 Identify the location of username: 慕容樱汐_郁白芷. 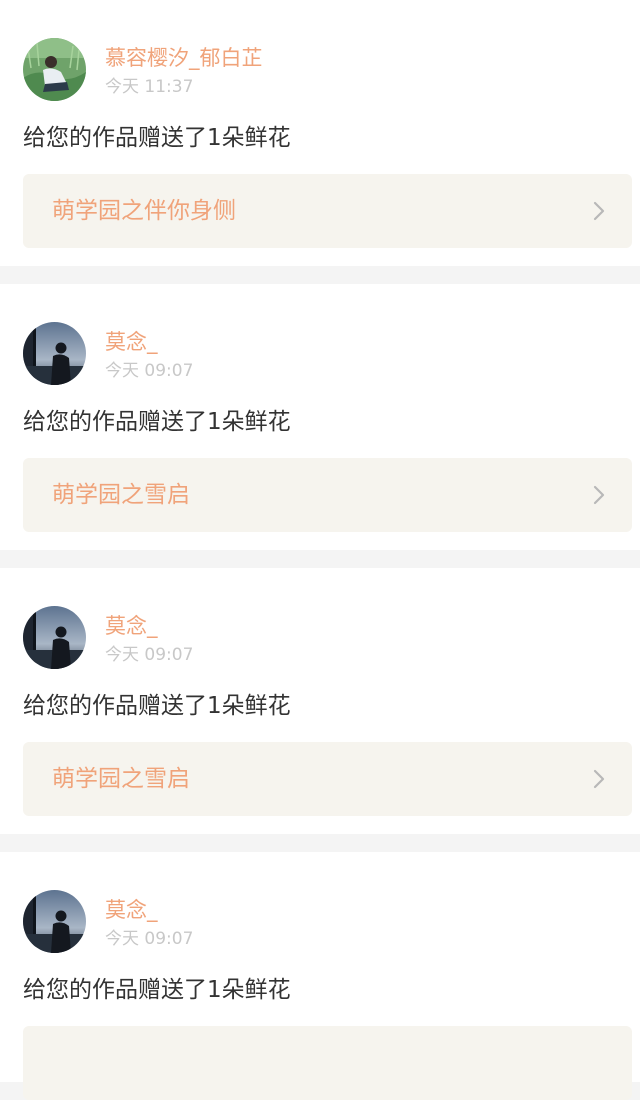
(184, 58).